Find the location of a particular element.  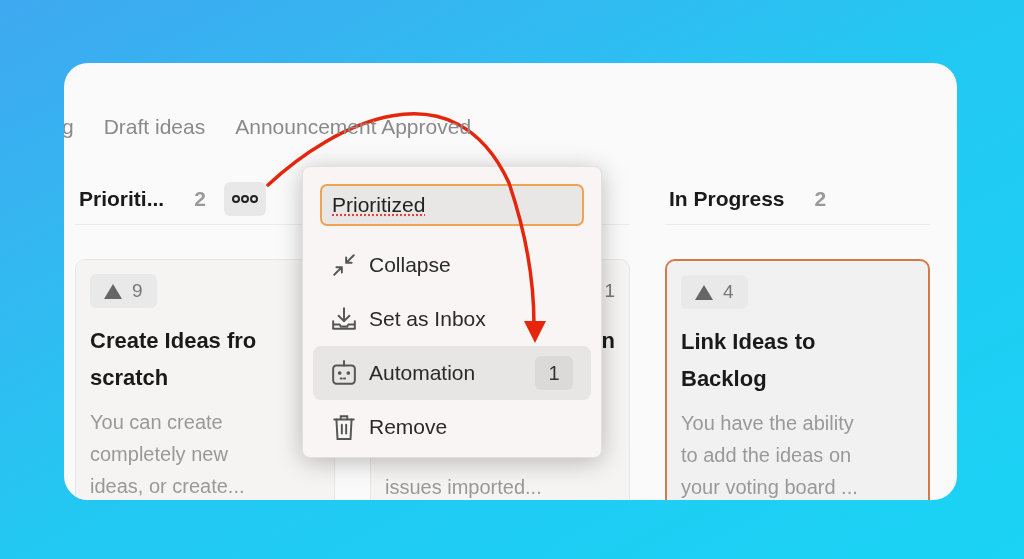

download-tray-icon is located at coordinates (344, 319).